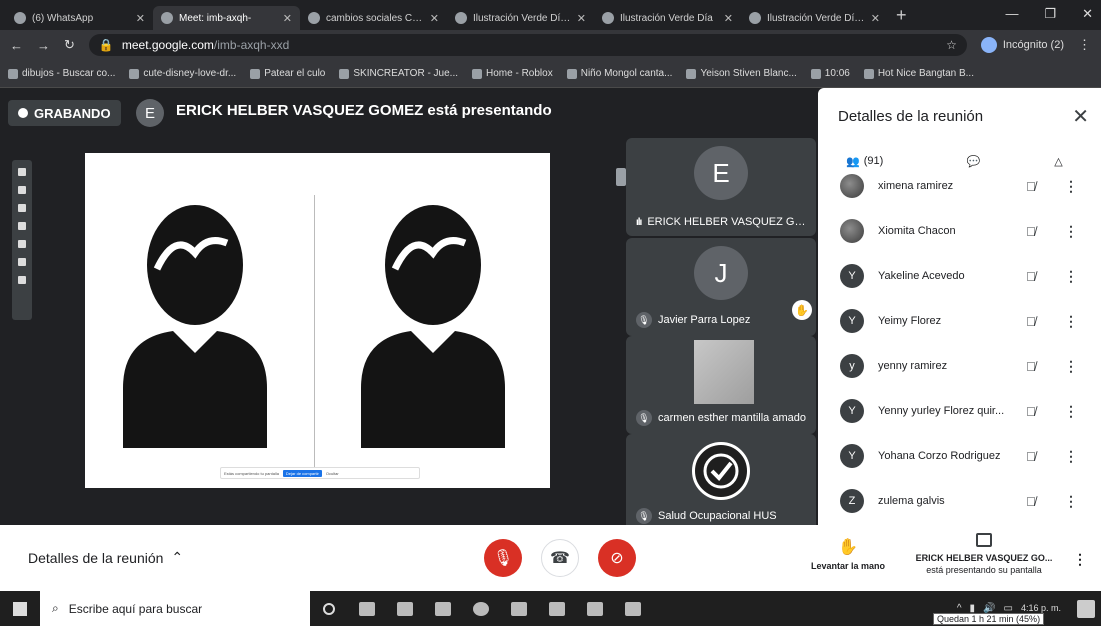 The height and width of the screenshot is (626, 1101). I want to click on participant-row: Y Yenny yurley Florez quir... 🎙̸ ⋮, so click(959, 411).